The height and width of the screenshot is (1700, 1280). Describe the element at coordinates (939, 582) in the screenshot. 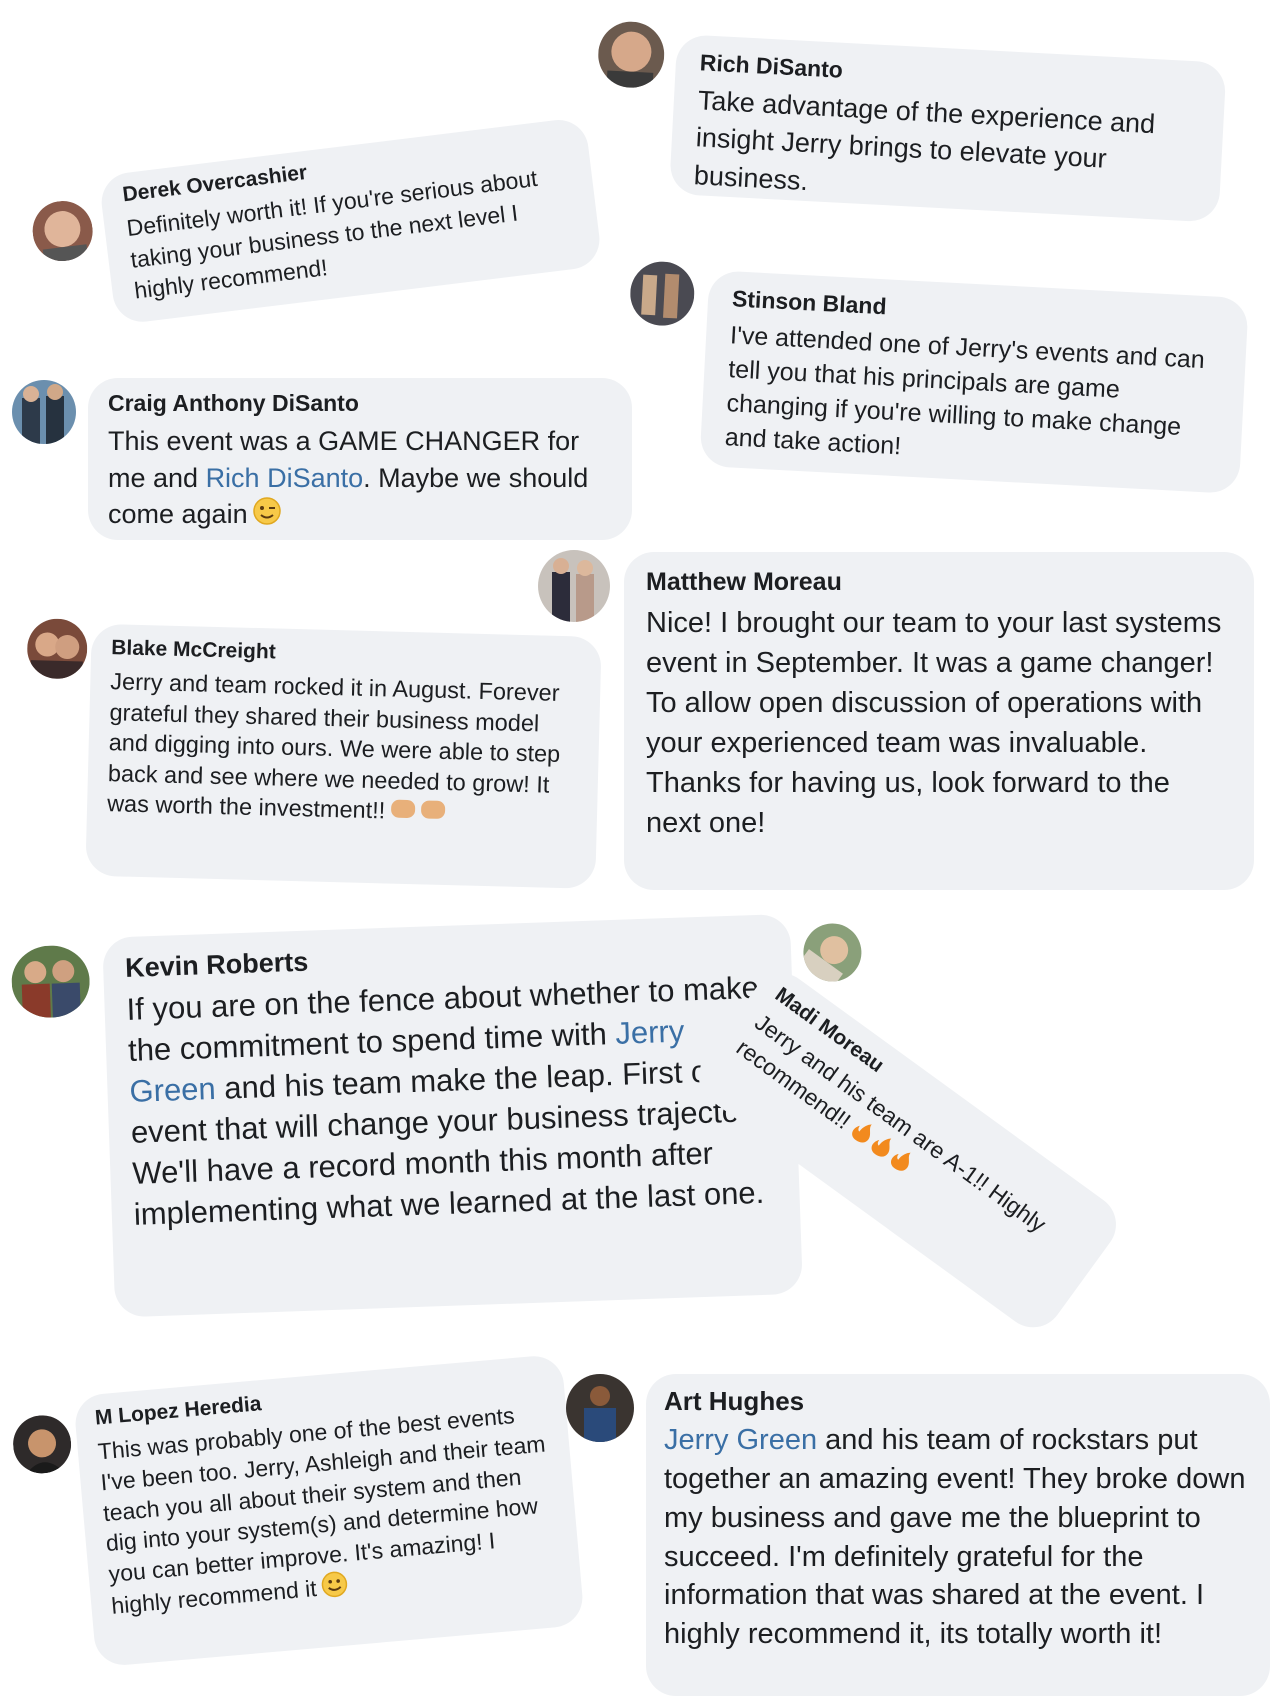

I see `comment-author: Matthew Moreau` at that location.